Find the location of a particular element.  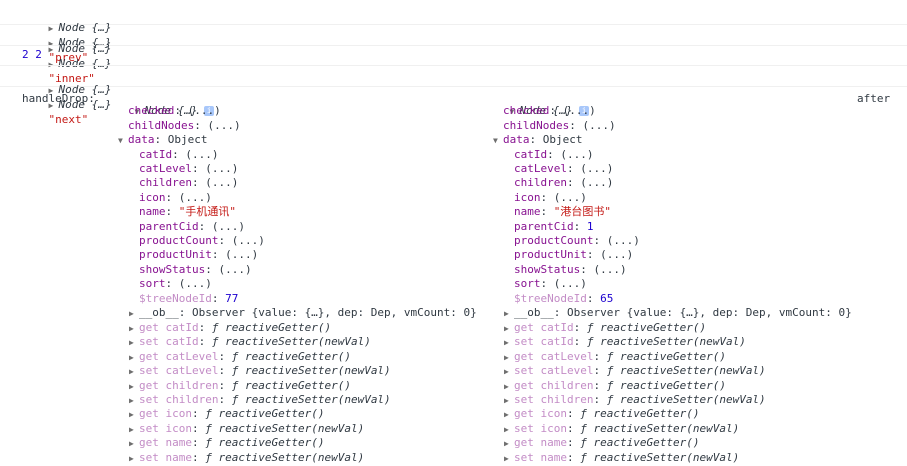

field-name-value: "手机通讯" is located at coordinates (207, 211).